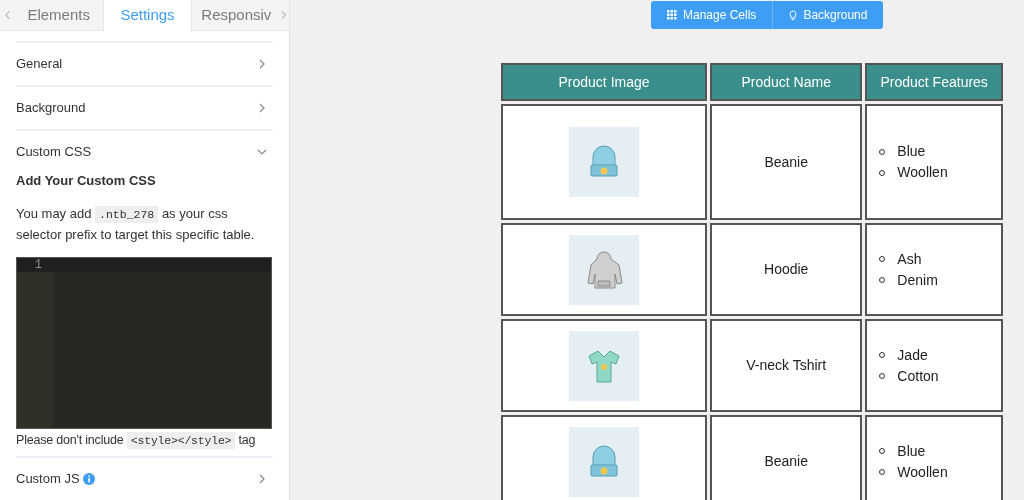  Describe the element at coordinates (672, 15) in the screenshot. I see `grid-icon` at that location.